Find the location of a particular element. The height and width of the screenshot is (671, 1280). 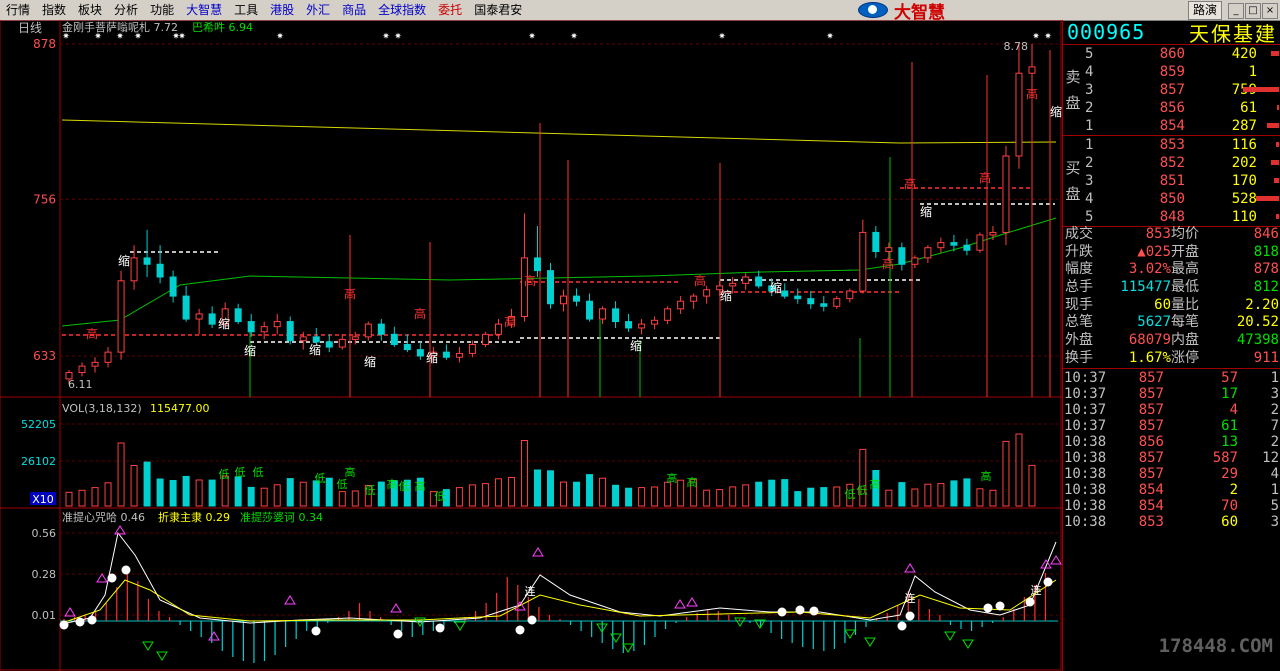

level-volume: 116 is located at coordinates (1244, 145).